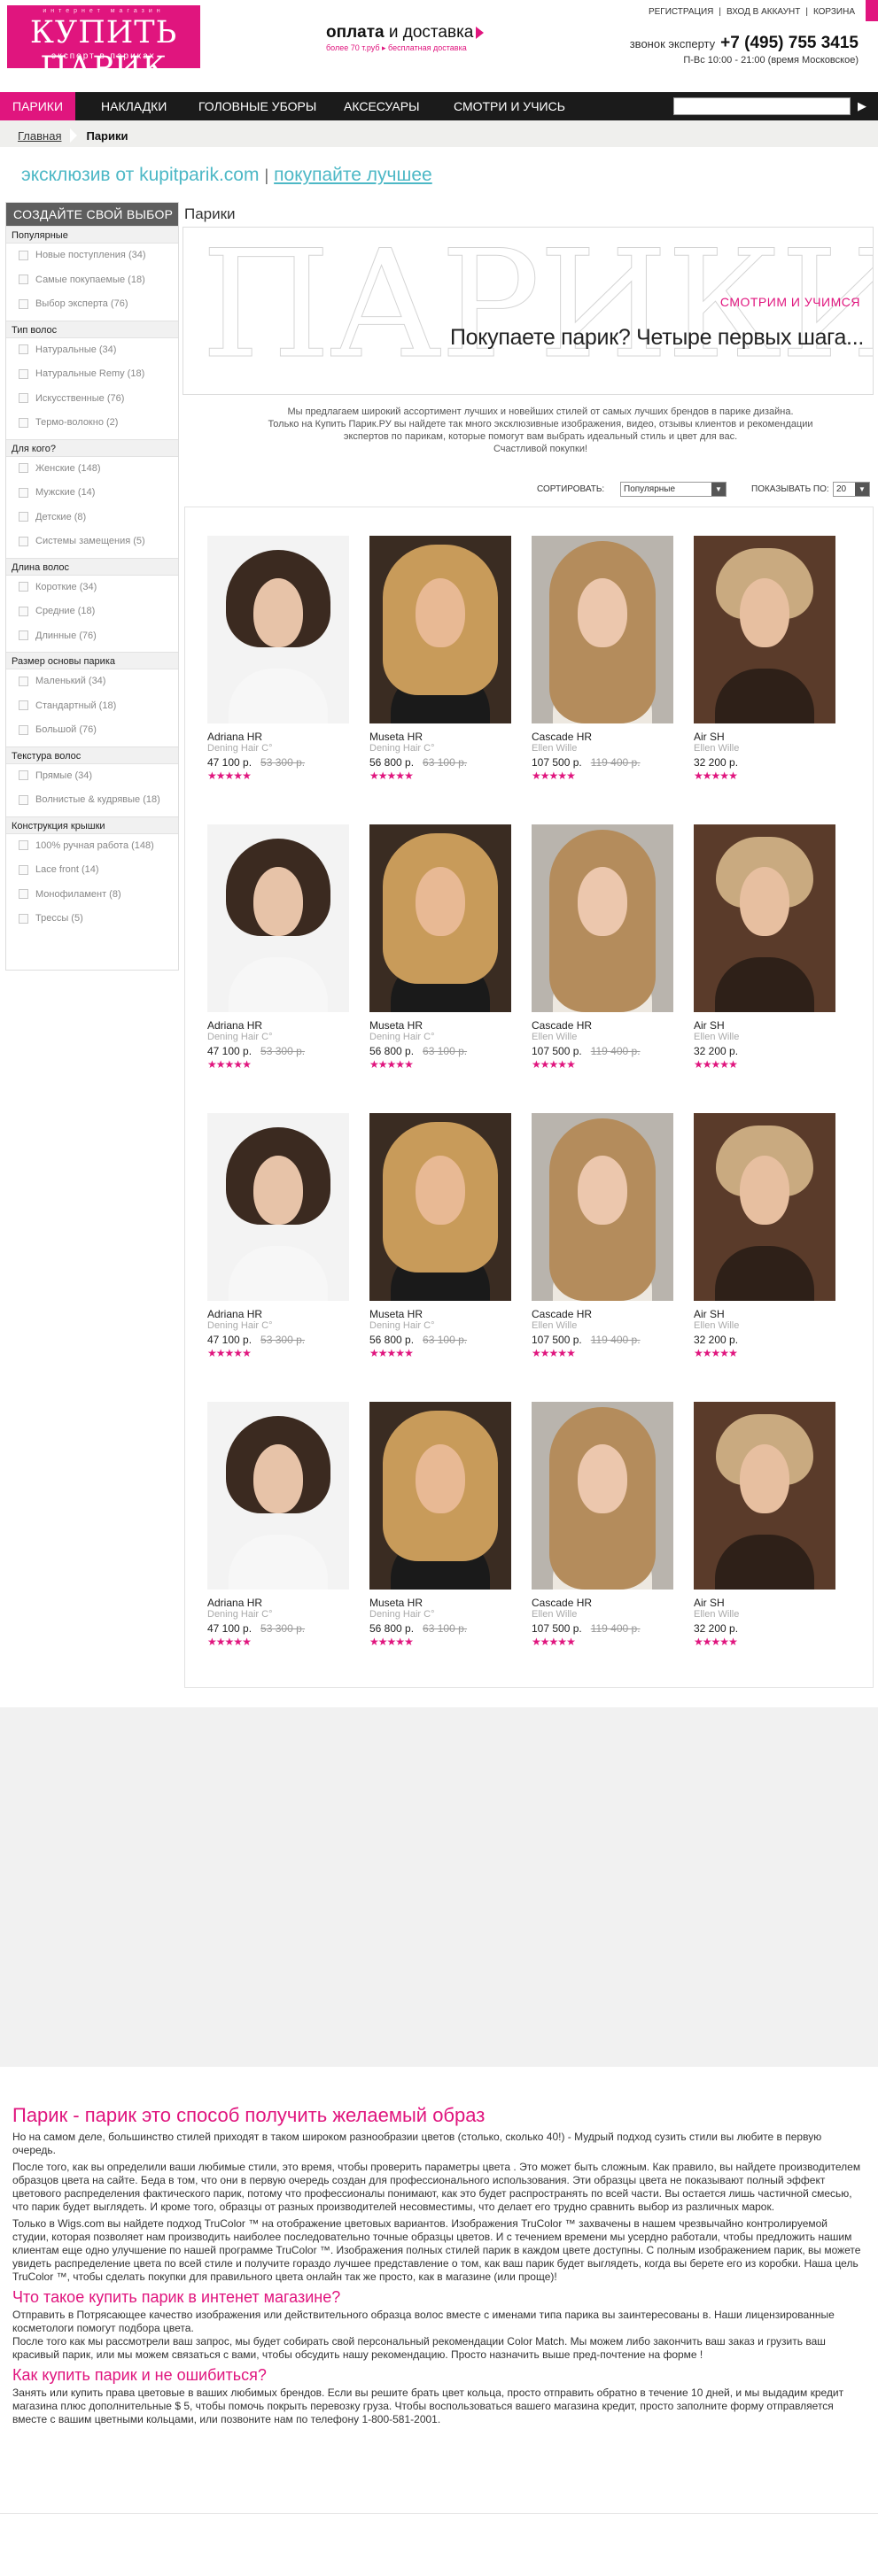 Image resolution: width=878 pixels, height=2576 pixels. What do you see at coordinates (92, 304) in the screenshot?
I see `filter-option: Выбор эксперта (76)` at bounding box center [92, 304].